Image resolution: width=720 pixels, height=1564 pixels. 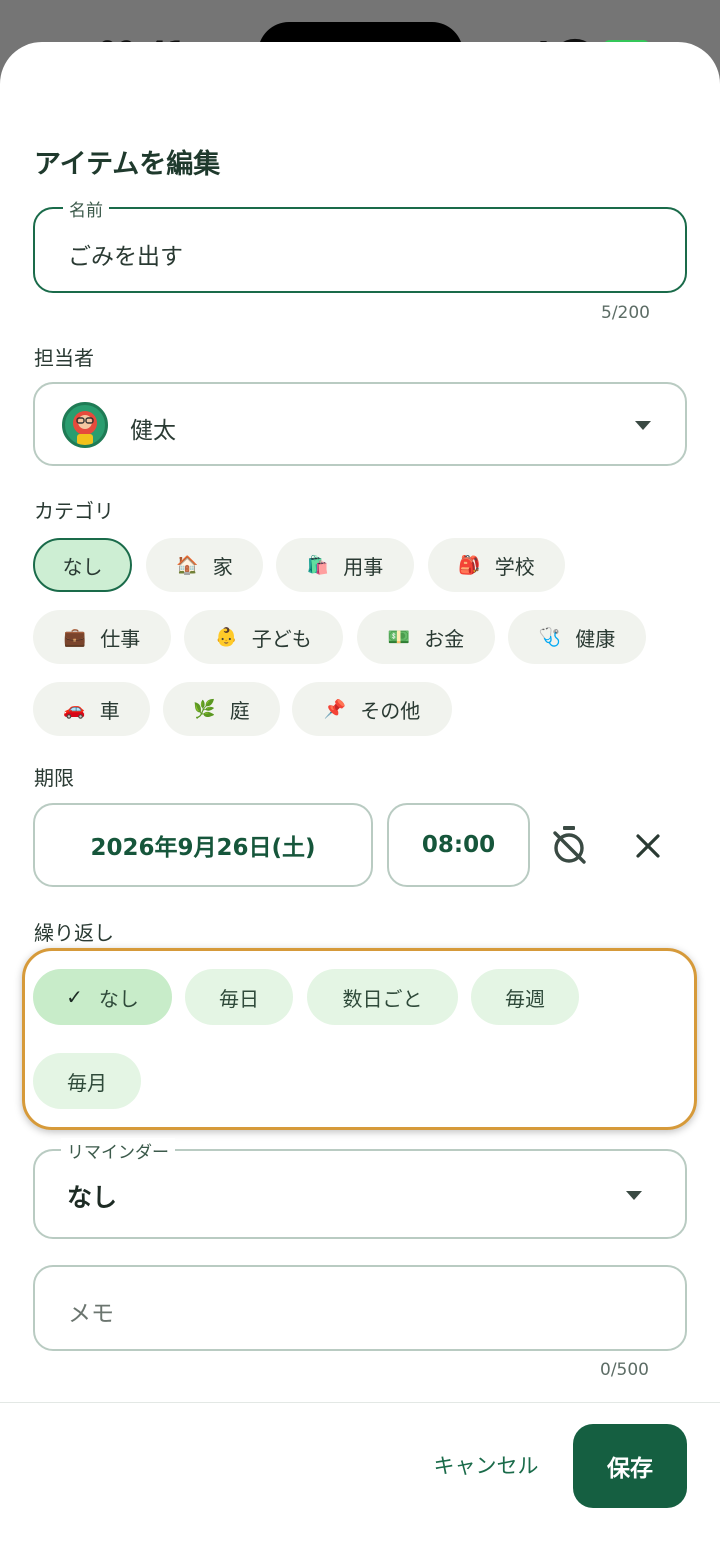 I want to click on baby-icon: 👶, so click(x=226, y=637).